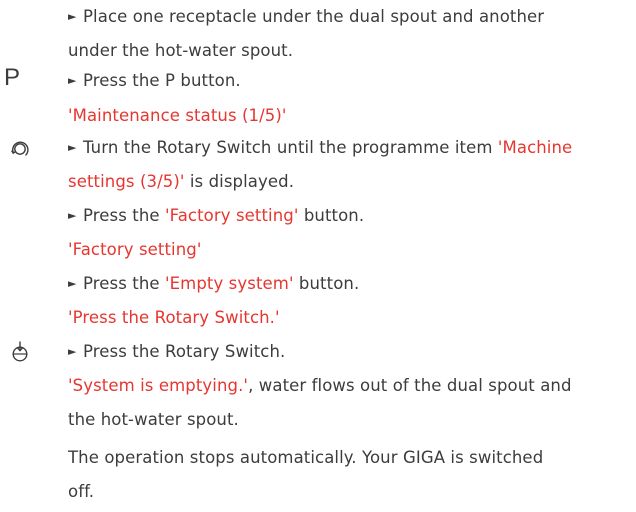  I want to click on step-6-status-rest: , water flows out of the dual spout and, so click(410, 385).